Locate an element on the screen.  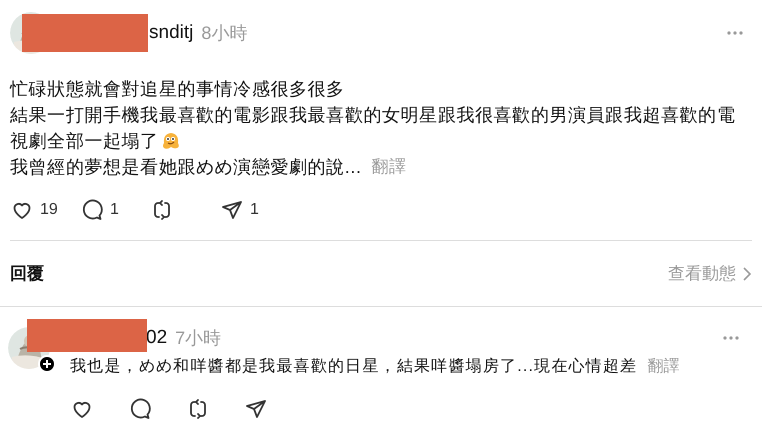
post-text-line: 視劇全部一起塌了 is located at coordinates (84, 141).